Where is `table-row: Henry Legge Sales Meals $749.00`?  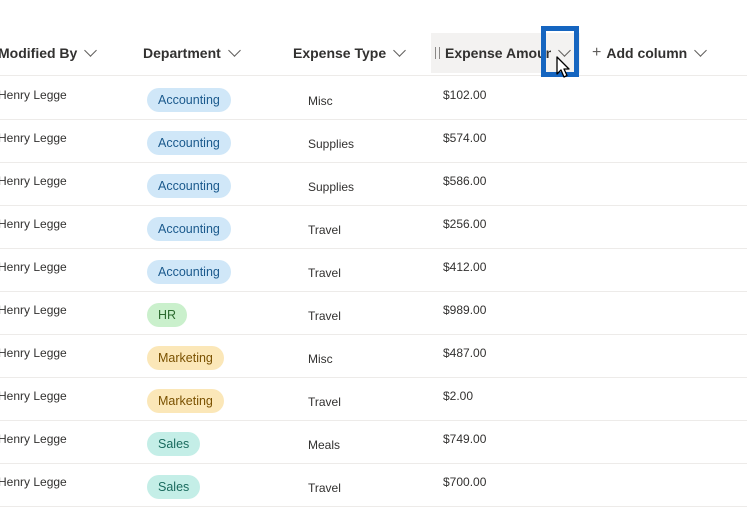 table-row: Henry Legge Sales Meals $749.00 is located at coordinates (373, 442).